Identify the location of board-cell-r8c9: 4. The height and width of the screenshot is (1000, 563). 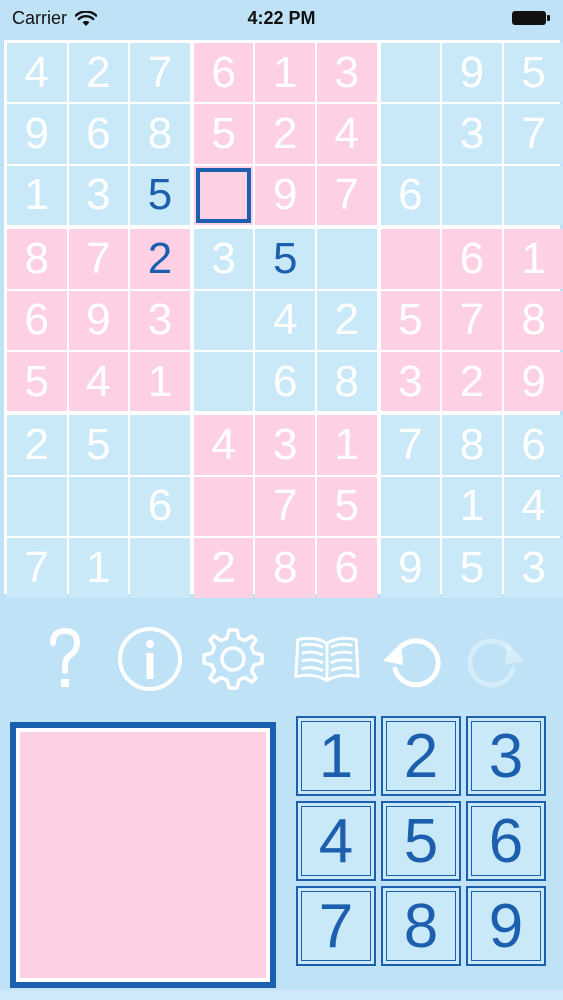
(533, 506).